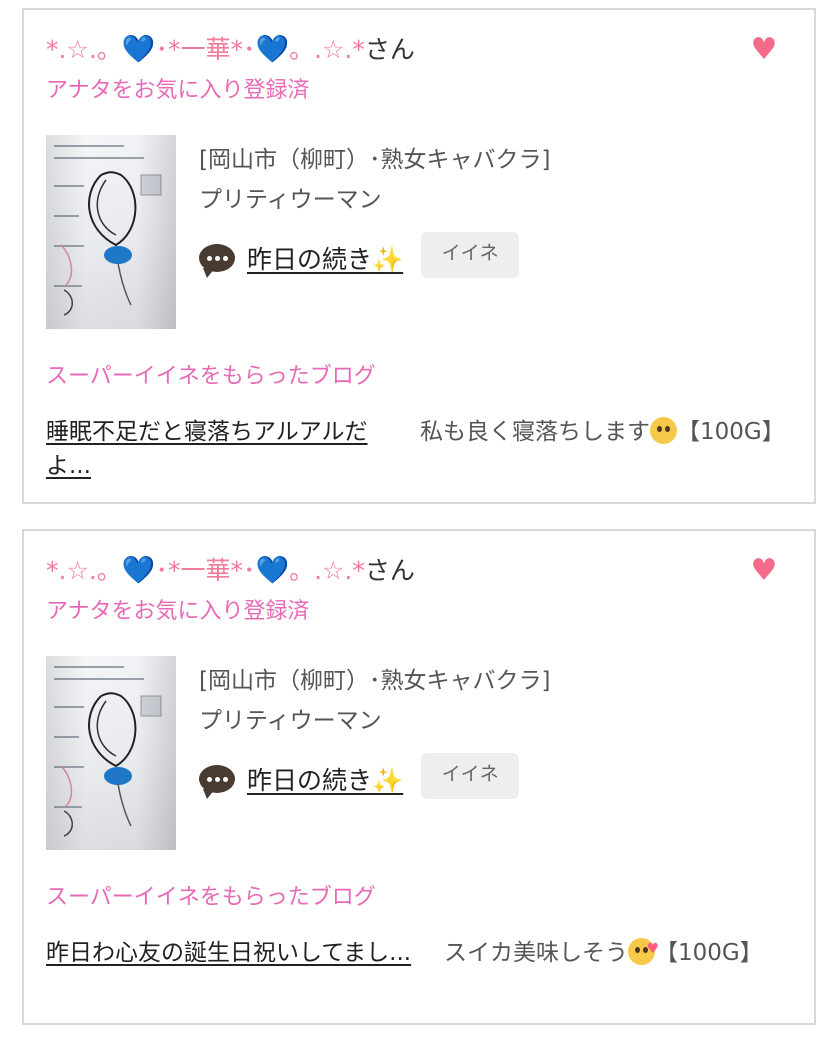 This screenshot has height=1043, width=840. Describe the element at coordinates (536, 953) in the screenshot. I see `comment-text: スイカ美味しそう` at that location.